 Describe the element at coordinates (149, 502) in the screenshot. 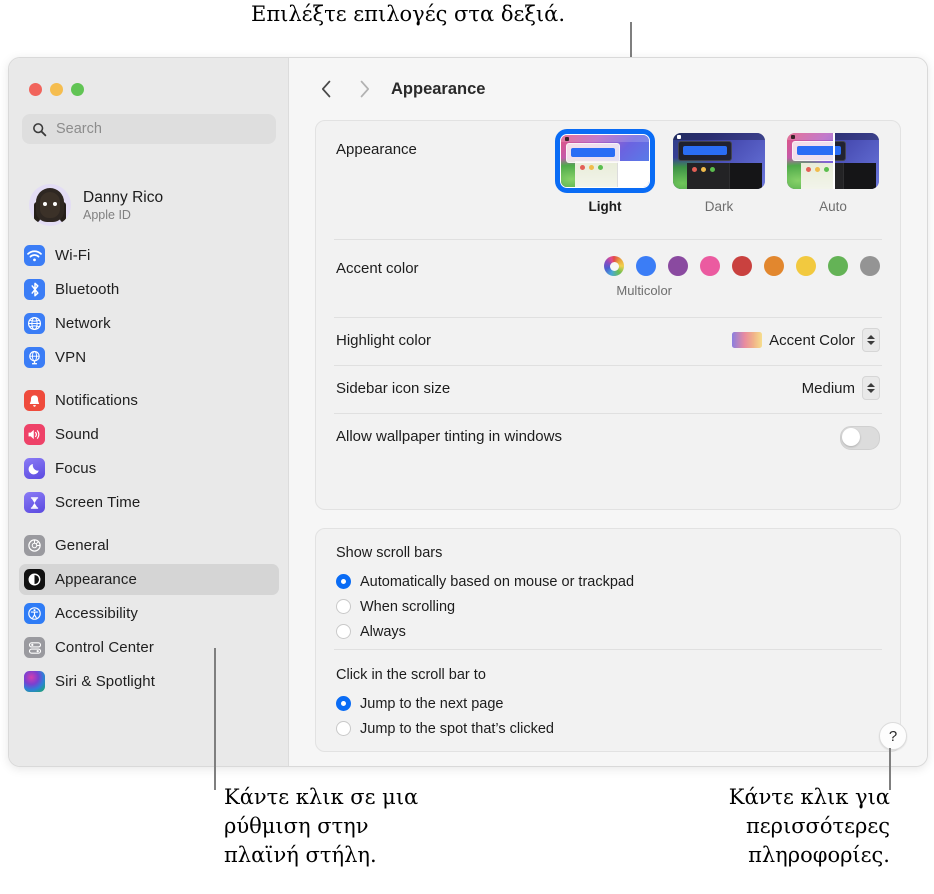

I see `sidebar-item-screen-time: Screen Time` at that location.